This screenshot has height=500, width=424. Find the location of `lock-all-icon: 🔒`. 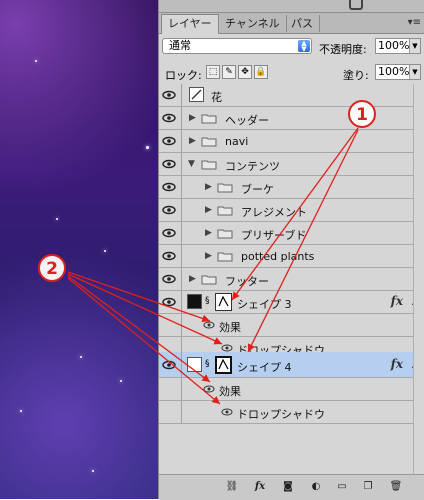

lock-all-icon: 🔒 is located at coordinates (261, 72).